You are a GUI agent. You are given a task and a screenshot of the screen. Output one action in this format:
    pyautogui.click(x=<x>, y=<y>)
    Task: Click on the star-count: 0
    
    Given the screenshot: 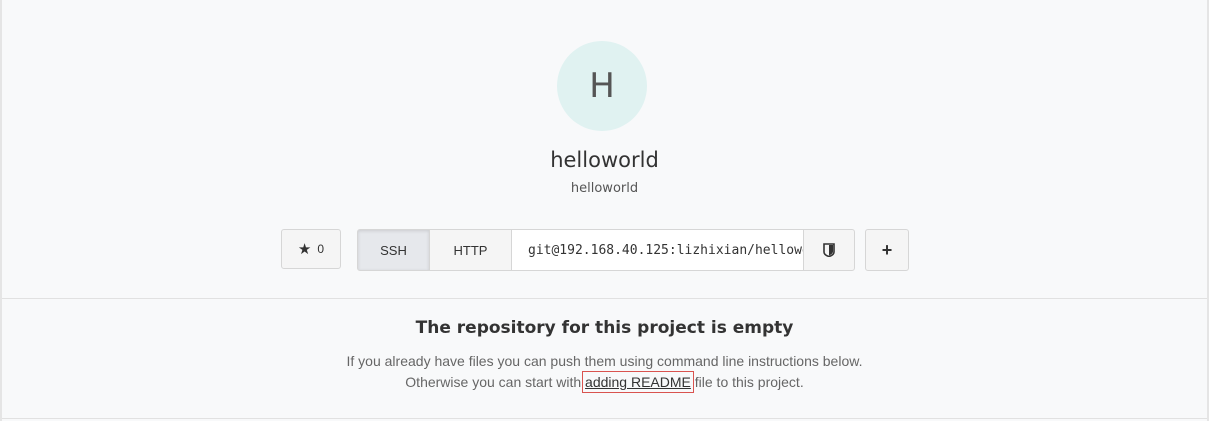 What is the action you would take?
    pyautogui.click(x=321, y=249)
    